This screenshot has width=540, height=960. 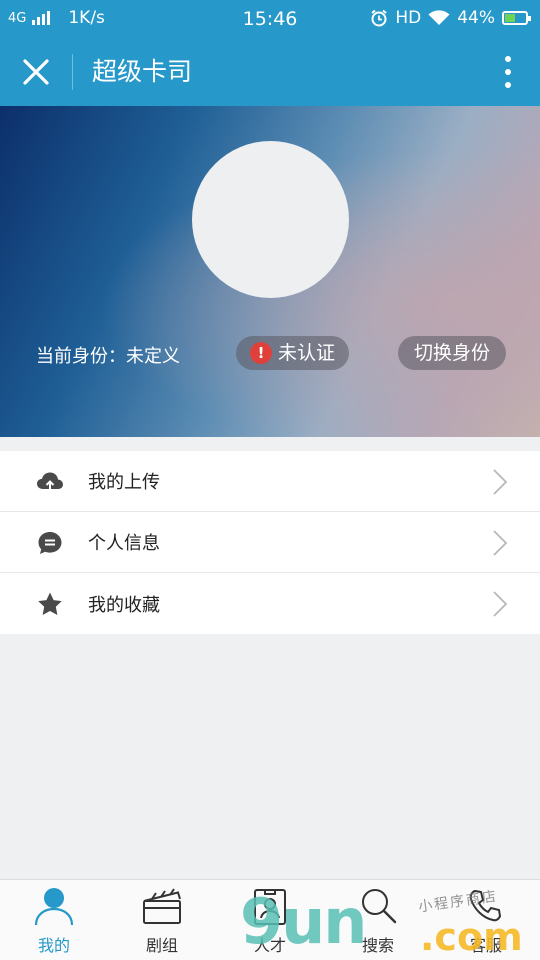 I want to click on alarm-icon, so click(x=379, y=18).